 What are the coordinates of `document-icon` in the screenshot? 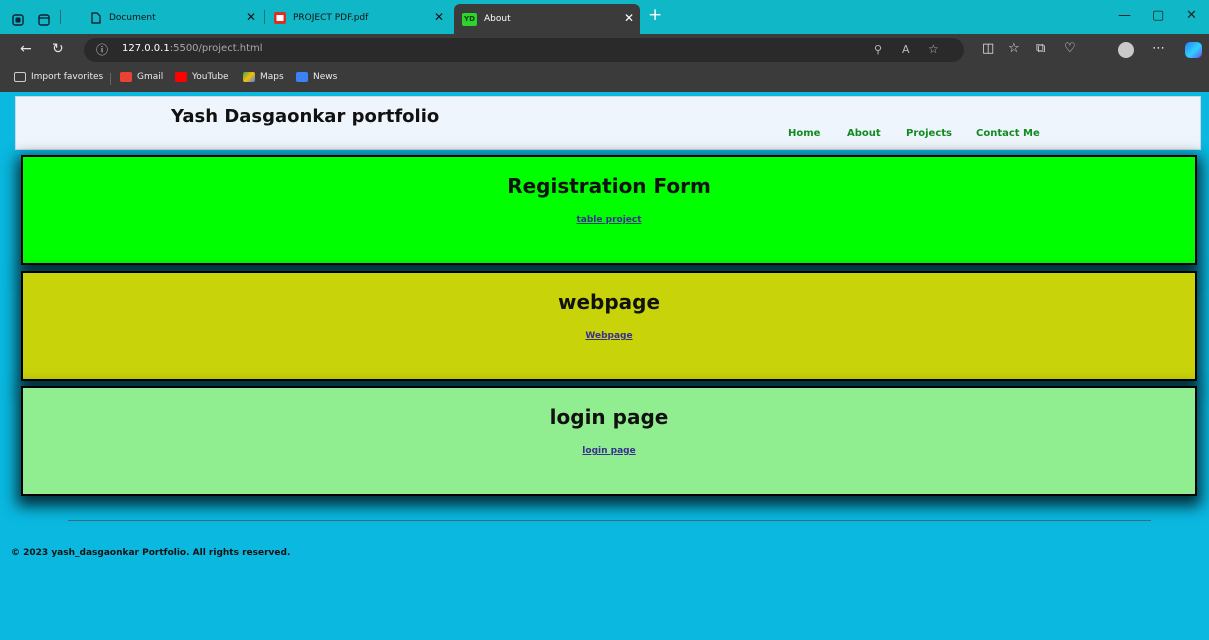 It's located at (96, 17).